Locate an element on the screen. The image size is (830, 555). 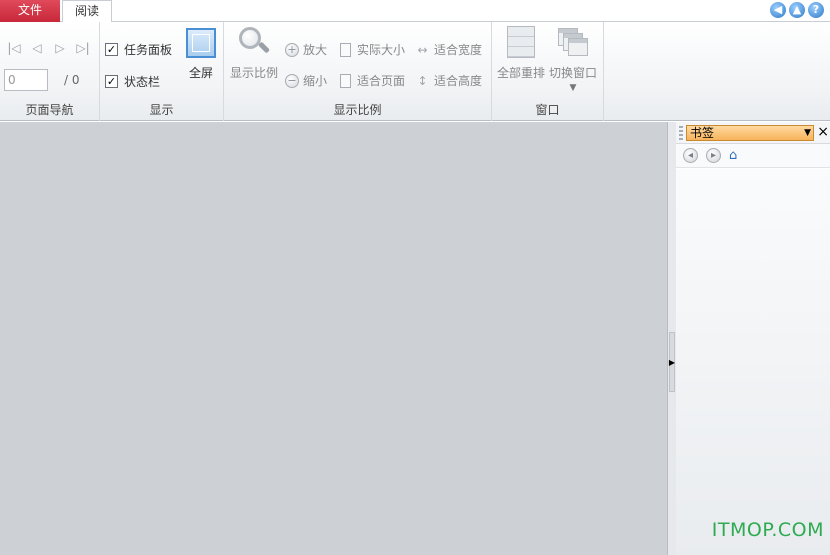
status-bar-label: 状态栏 is located at coordinates (142, 82).